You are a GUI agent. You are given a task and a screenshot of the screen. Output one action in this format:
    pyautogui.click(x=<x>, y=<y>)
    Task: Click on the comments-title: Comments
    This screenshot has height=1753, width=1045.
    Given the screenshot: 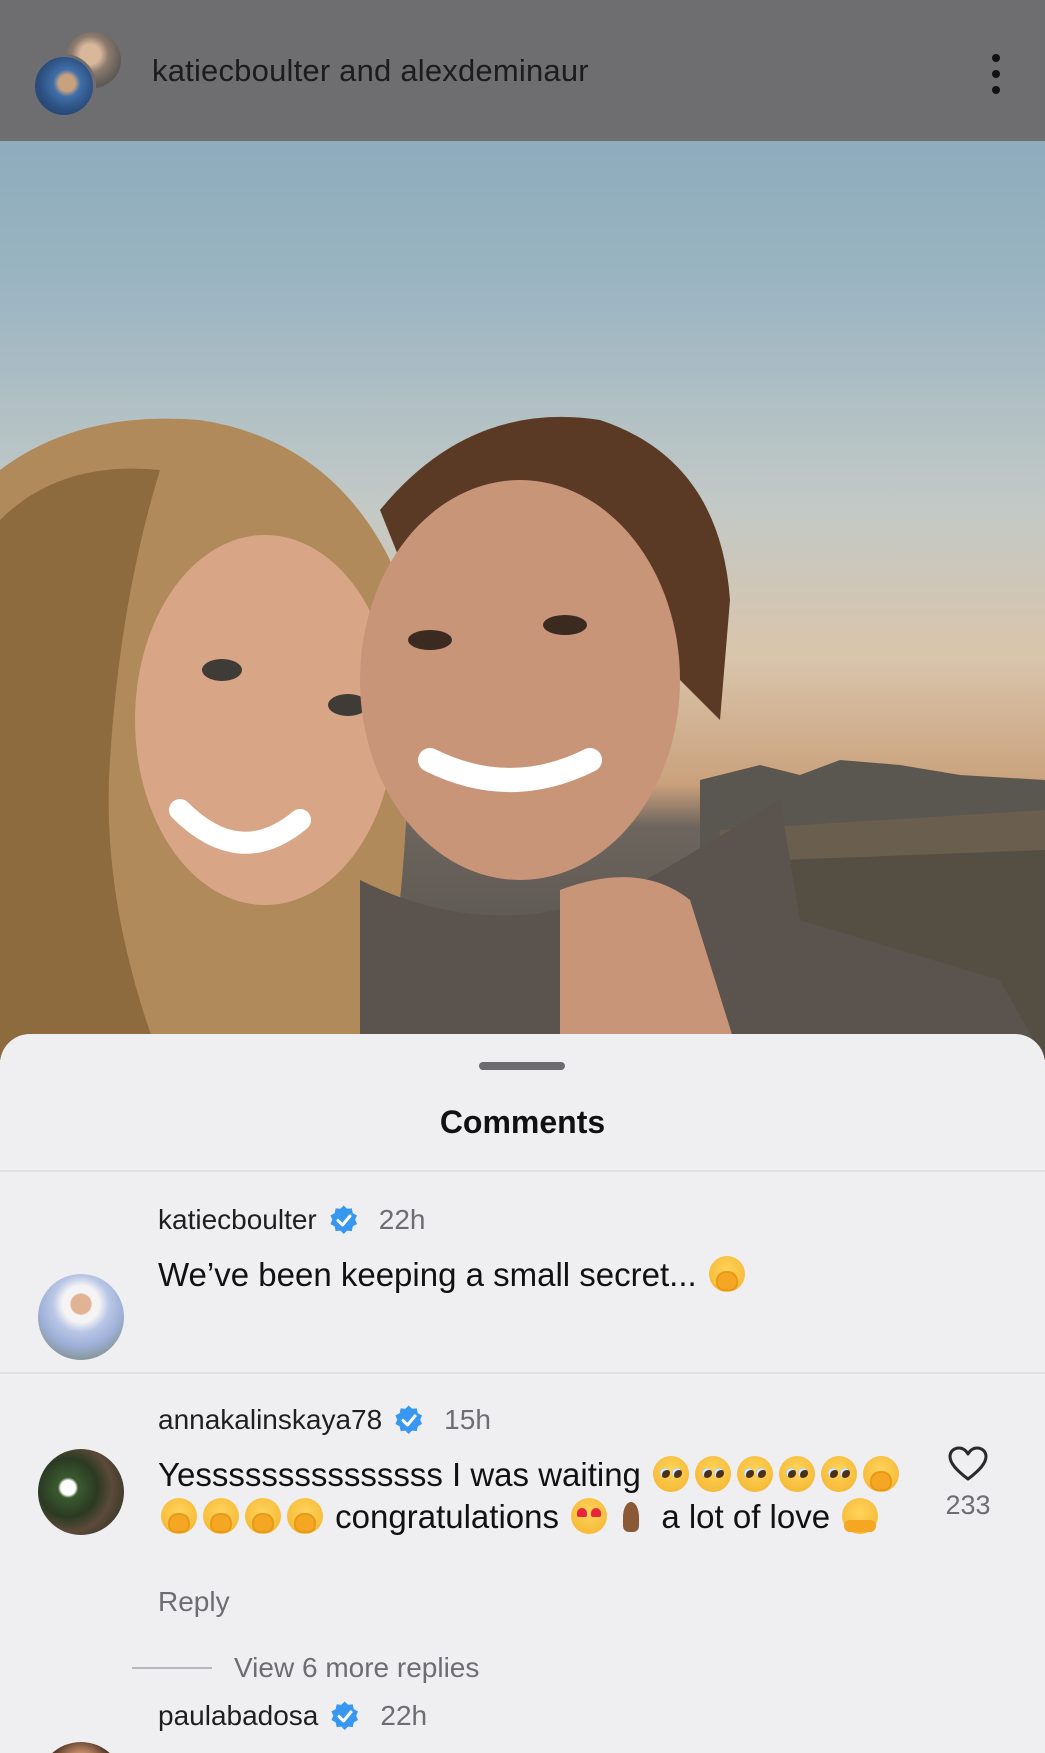 What is the action you would take?
    pyautogui.click(x=522, y=1122)
    